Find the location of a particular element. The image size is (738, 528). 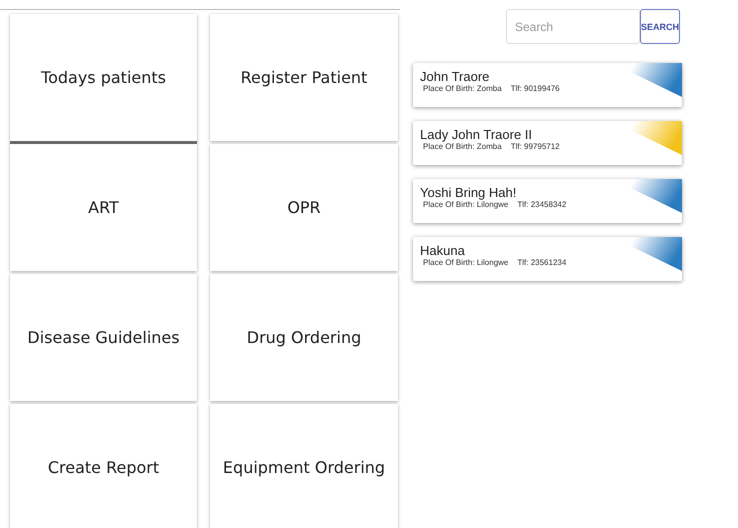

menu-tile: Create Report is located at coordinates (103, 466).